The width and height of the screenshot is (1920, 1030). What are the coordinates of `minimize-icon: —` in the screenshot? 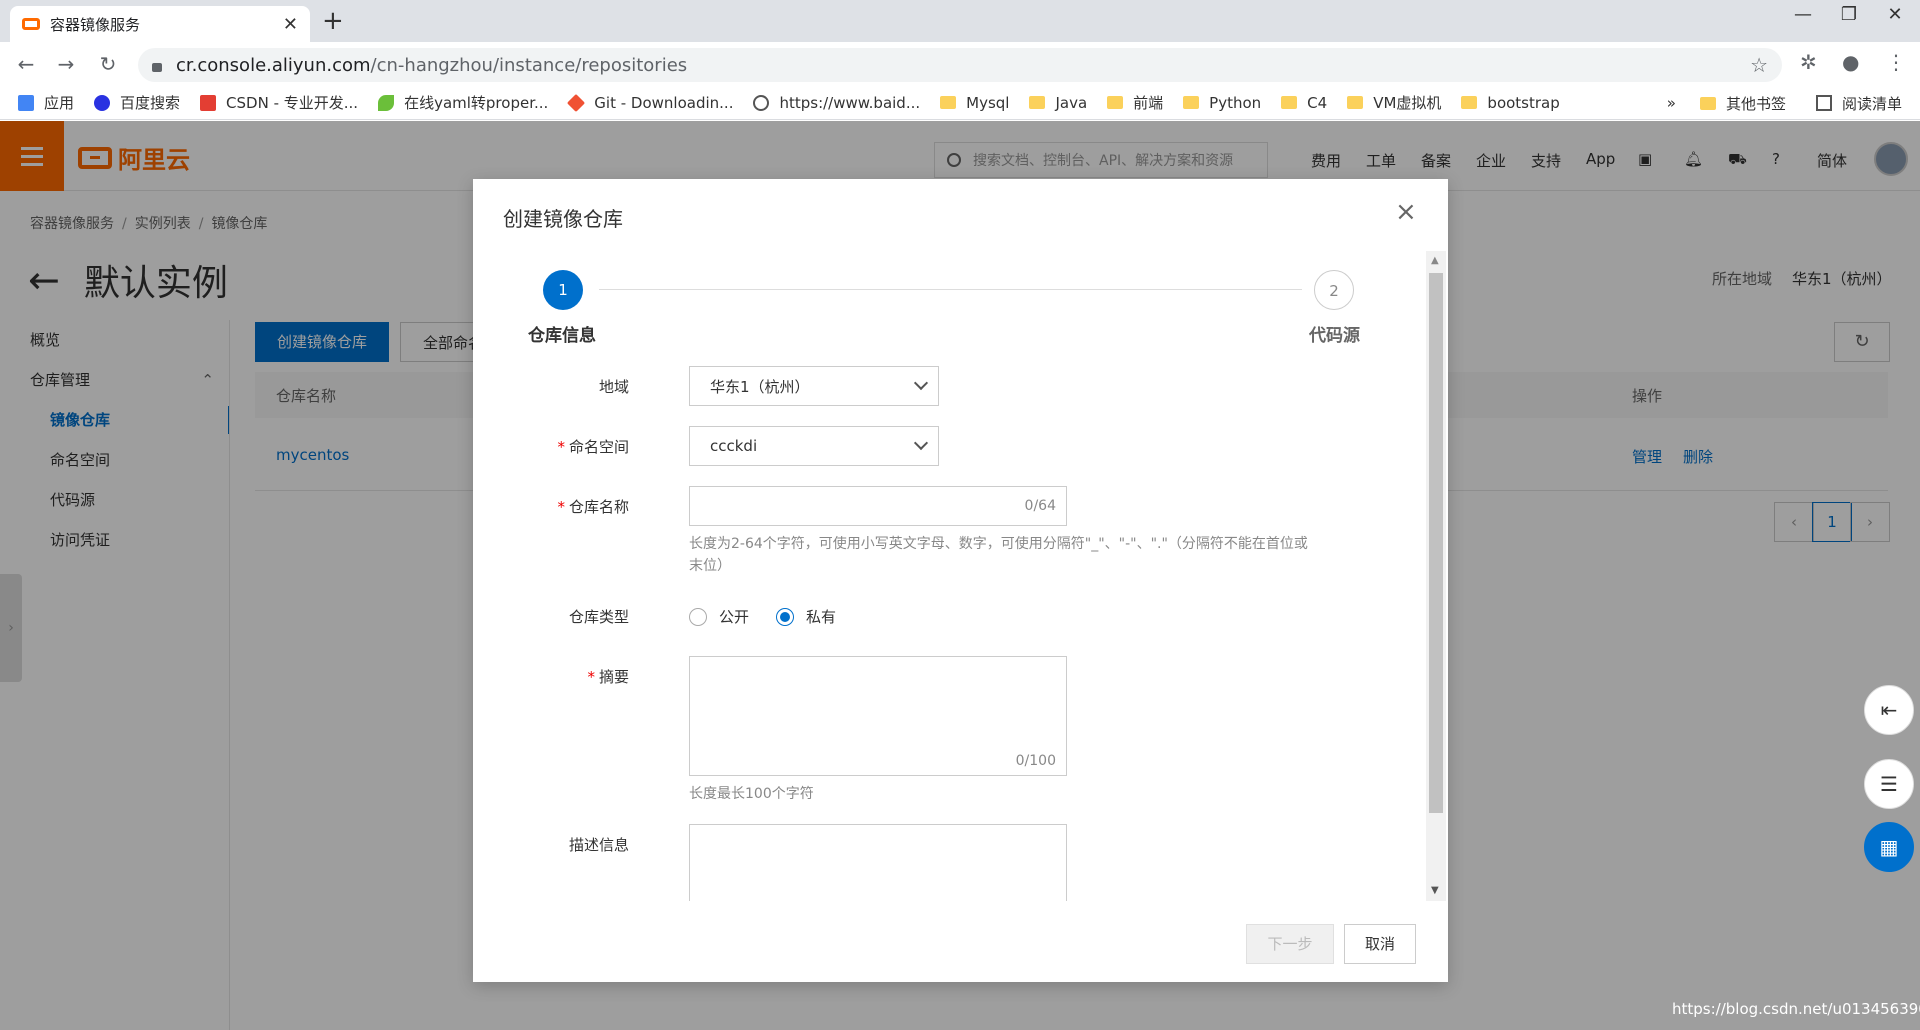 It's located at (1803, 14).